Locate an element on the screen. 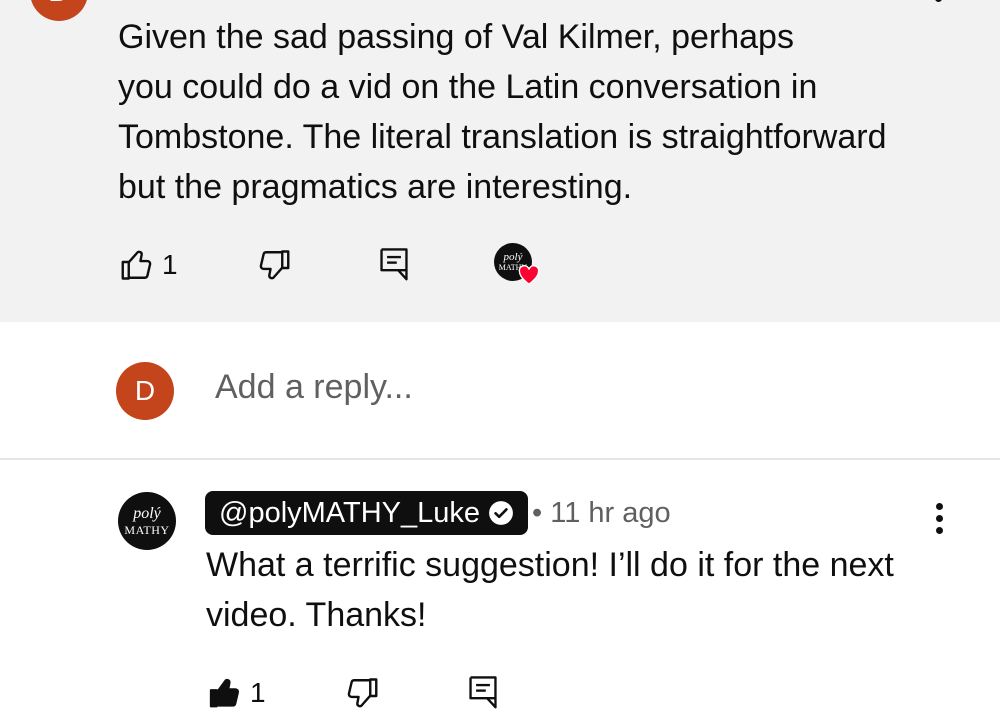 This screenshot has width=1000, height=727. thumbs-up-filled-icon is located at coordinates (224, 693).